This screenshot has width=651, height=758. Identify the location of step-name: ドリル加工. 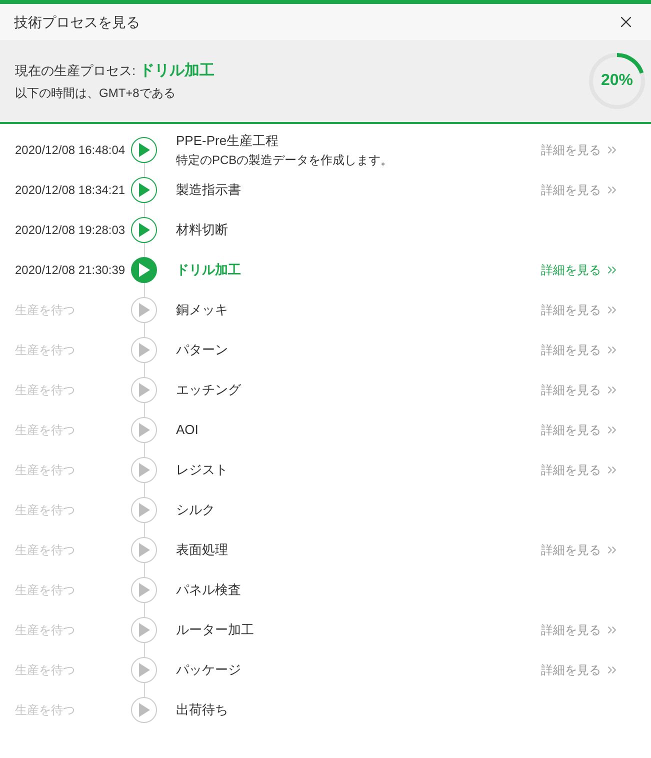
(209, 270).